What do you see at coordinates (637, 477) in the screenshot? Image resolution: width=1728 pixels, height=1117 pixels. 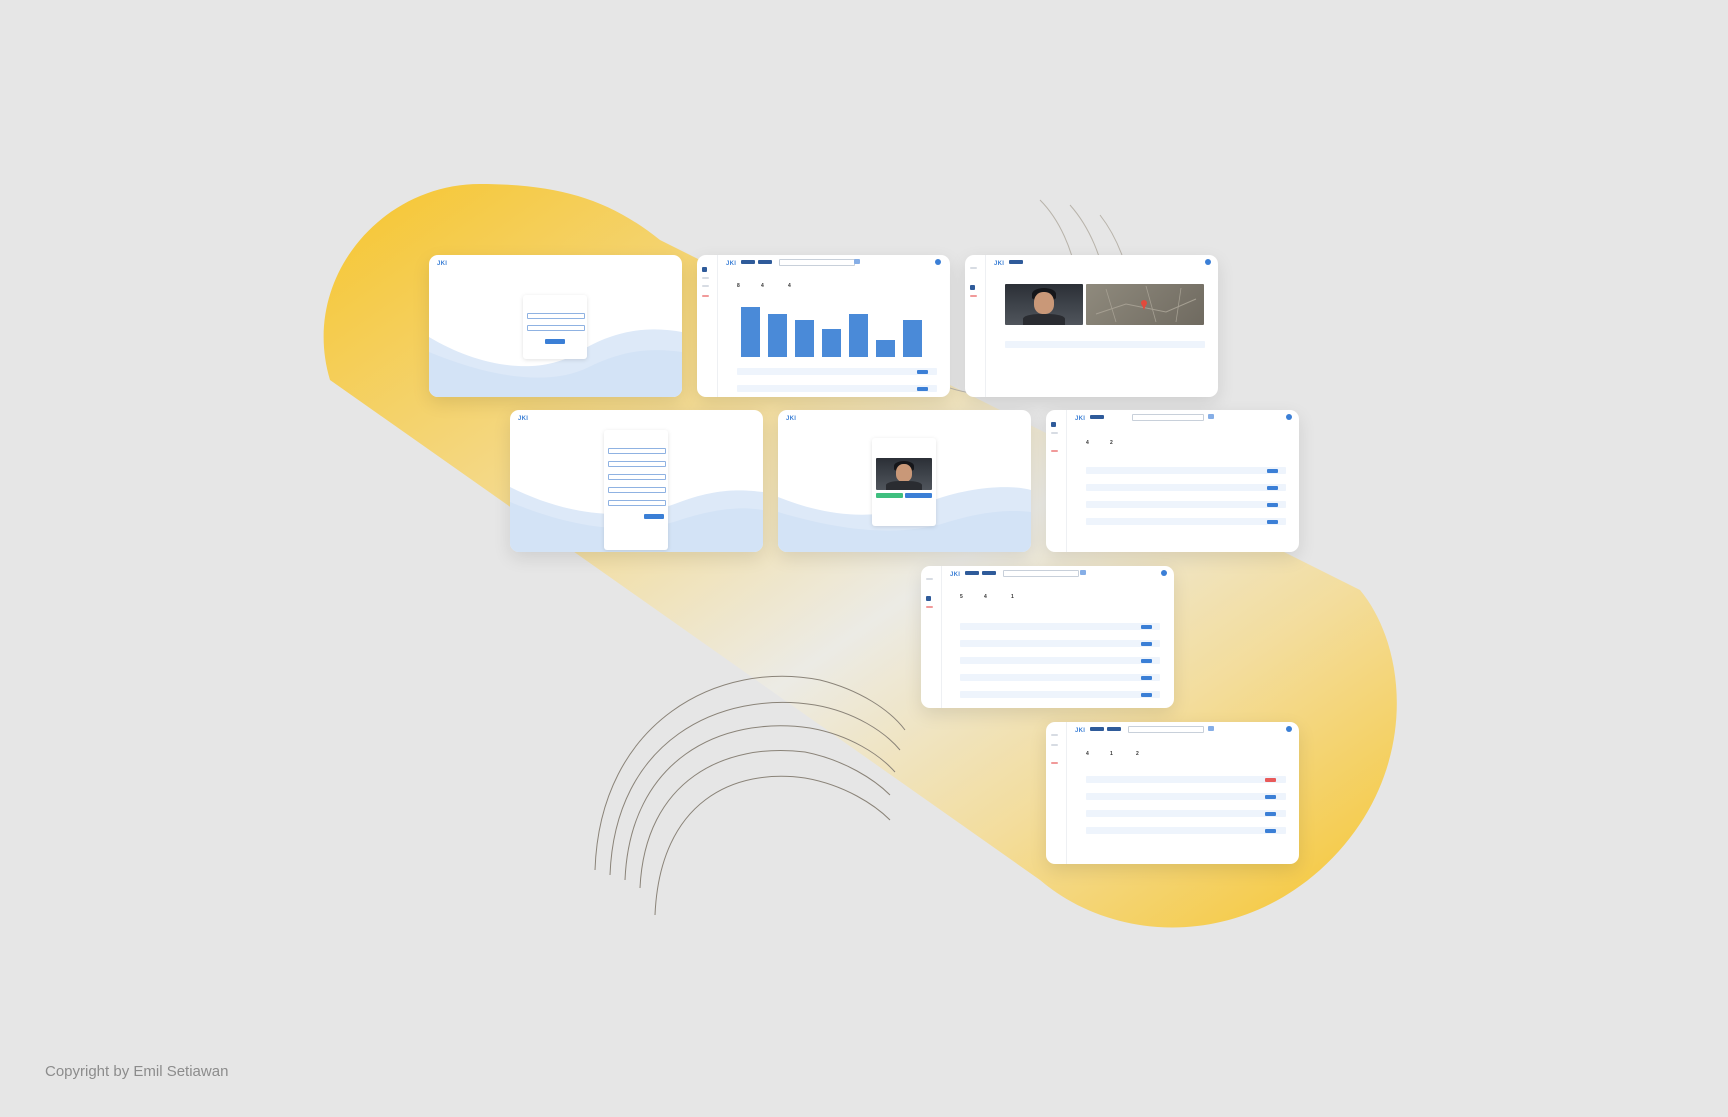 I see `phone-field` at bounding box center [637, 477].